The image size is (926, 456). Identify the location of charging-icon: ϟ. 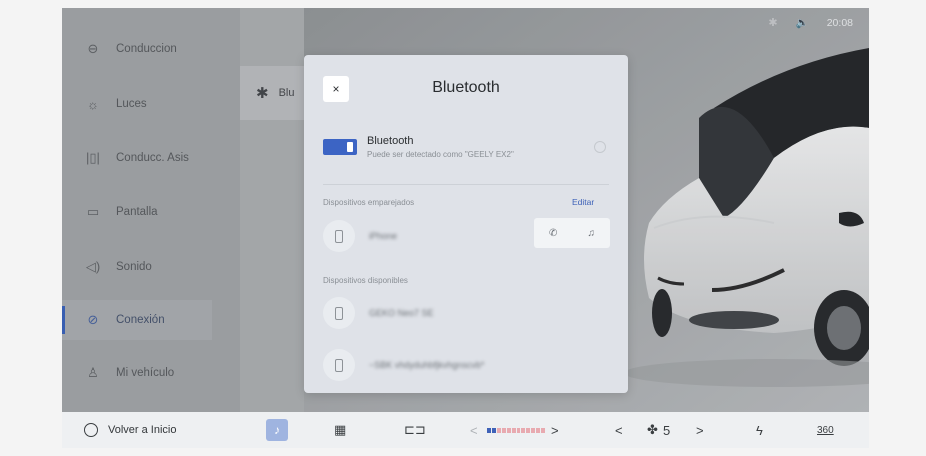
(759, 430).